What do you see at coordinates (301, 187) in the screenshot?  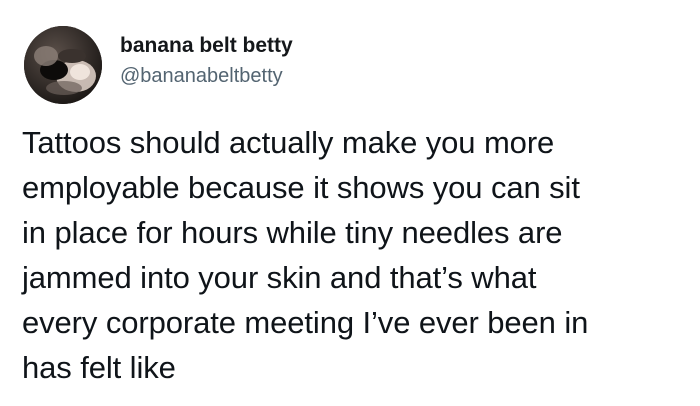 I see `tweet-text-line: employable because it shows you can sit` at bounding box center [301, 187].